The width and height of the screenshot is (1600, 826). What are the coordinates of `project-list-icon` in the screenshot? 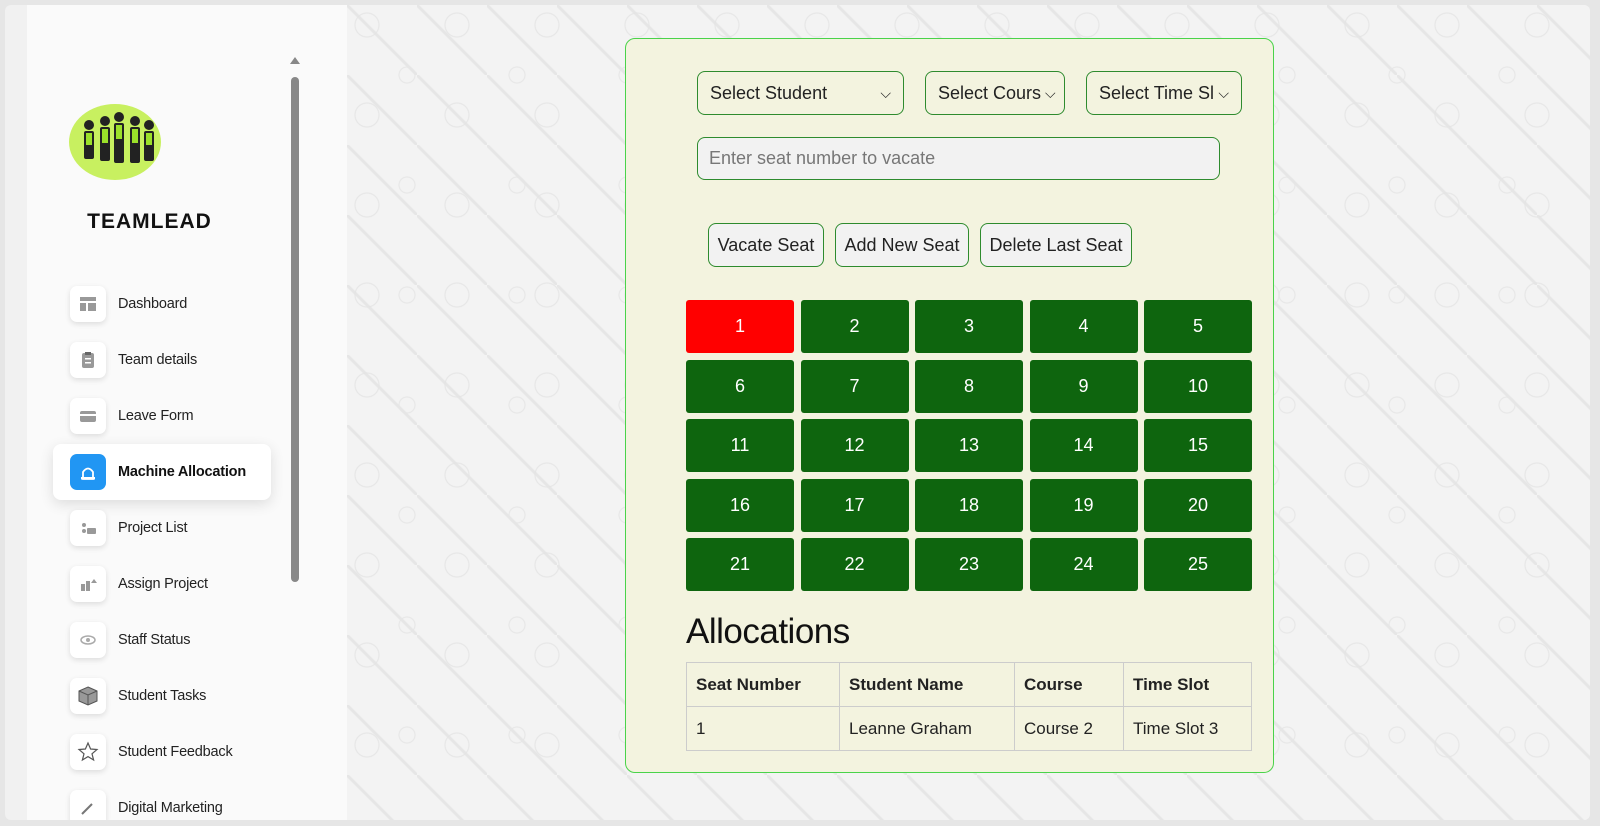 It's located at (88, 528).